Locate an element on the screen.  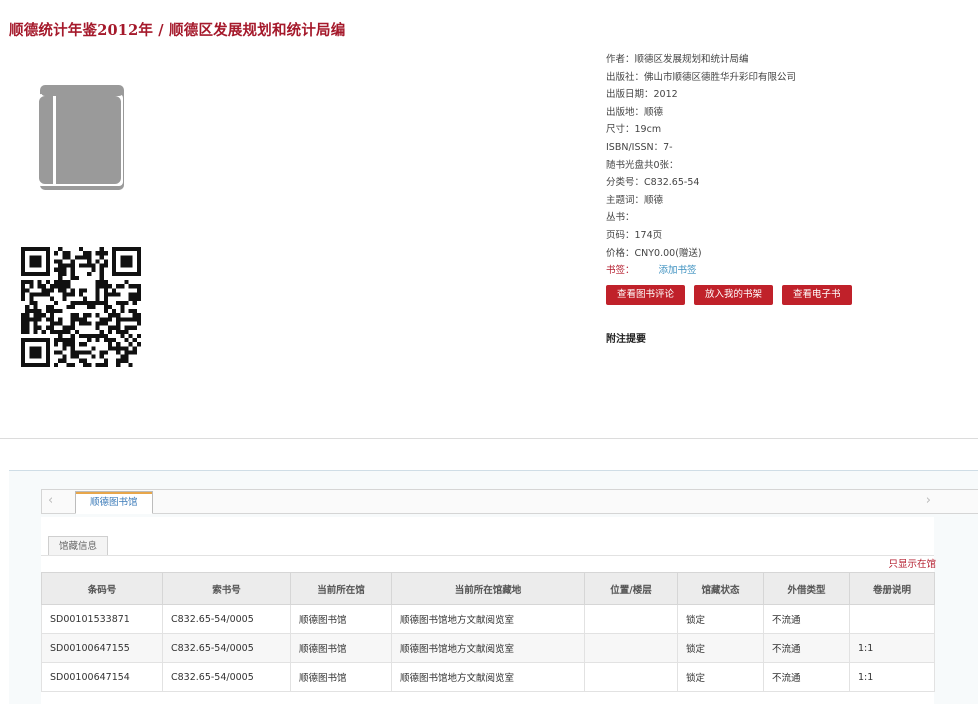
meta-author: 作者：顺德区发展规划和统计局编 is located at coordinates (677, 59).